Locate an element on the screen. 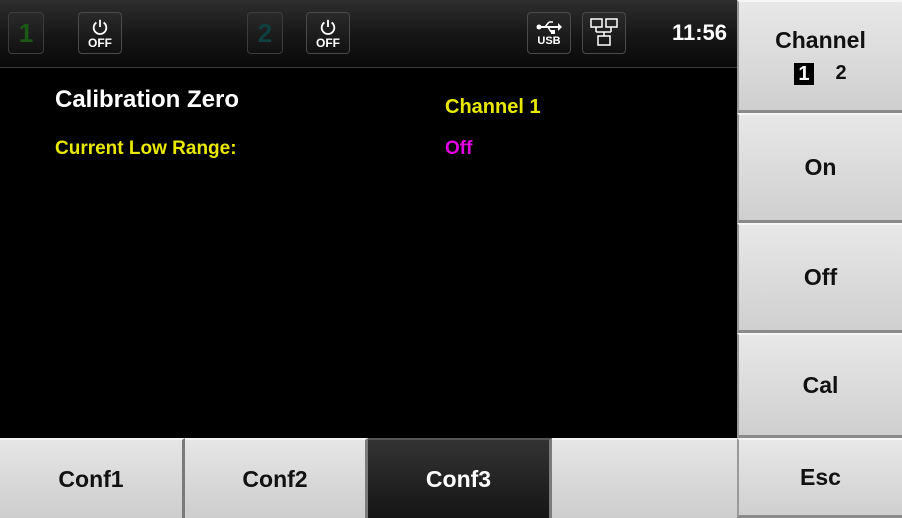 The width and height of the screenshot is (902, 518). current-low-range-label: Current Low Range: is located at coordinates (146, 148).